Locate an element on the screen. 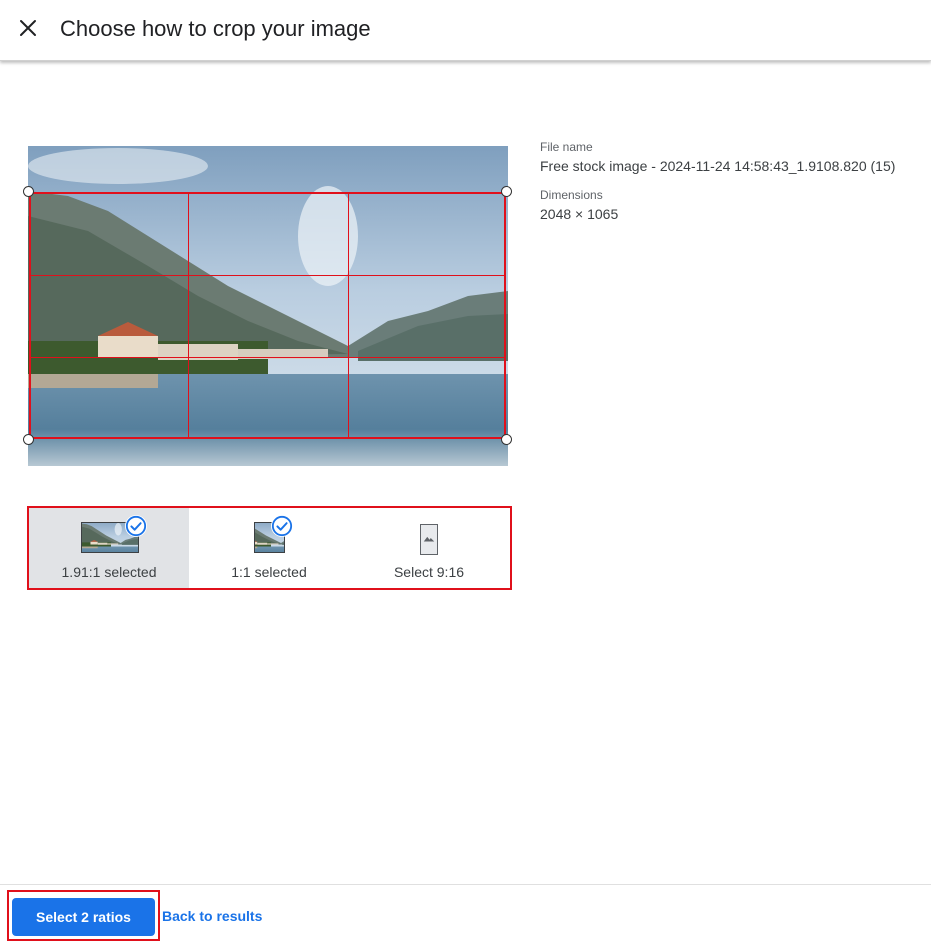  page-title: Choose how to crop your image is located at coordinates (215, 28).